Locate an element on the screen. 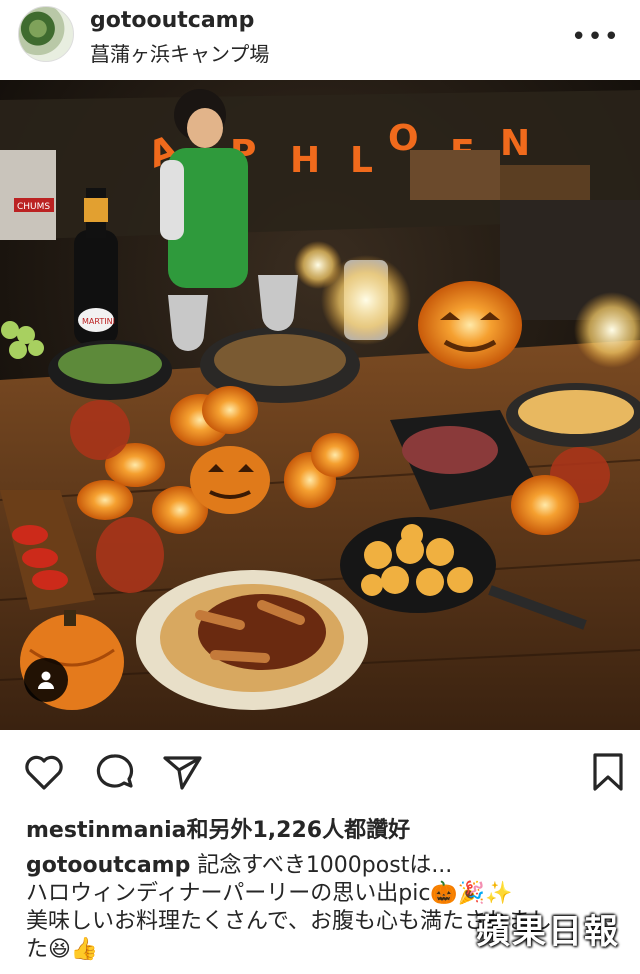  martini-label: MARTINI is located at coordinates (98, 321).